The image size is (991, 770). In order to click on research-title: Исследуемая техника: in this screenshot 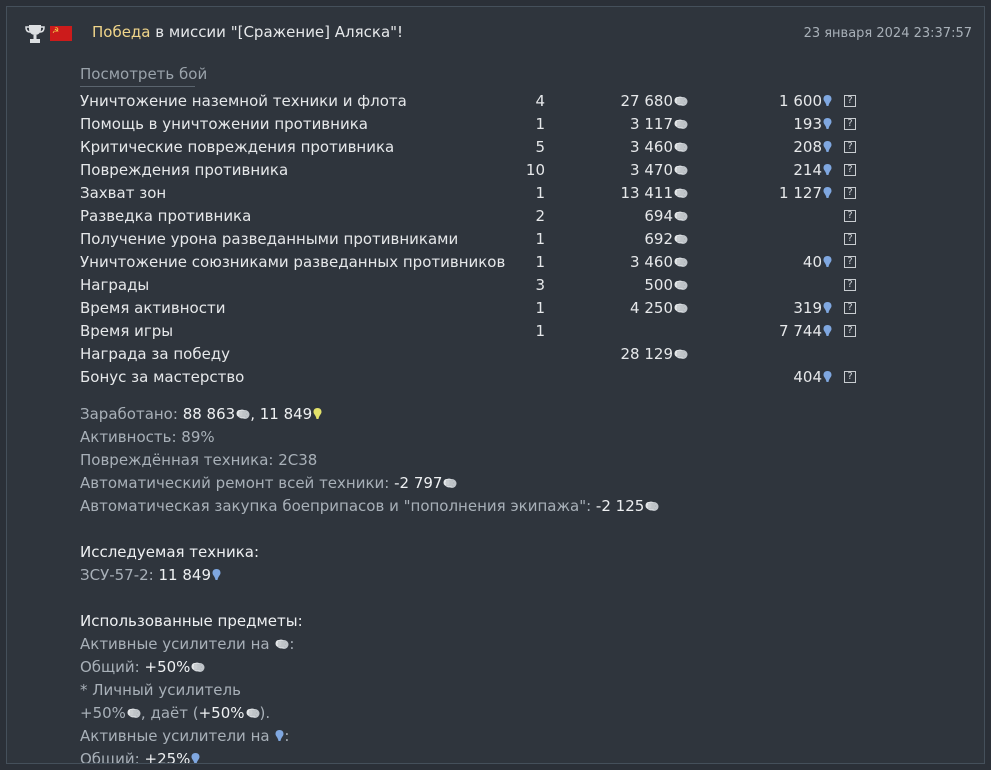, I will do `click(170, 552)`.